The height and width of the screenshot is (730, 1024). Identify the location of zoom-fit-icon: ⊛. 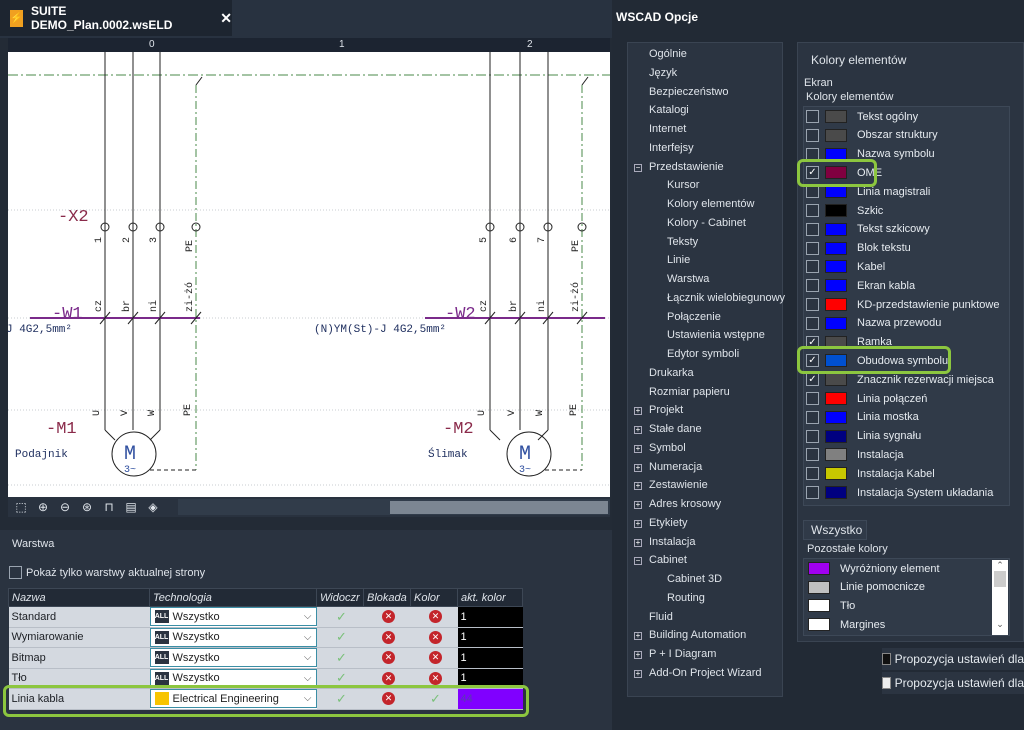
(87, 507).